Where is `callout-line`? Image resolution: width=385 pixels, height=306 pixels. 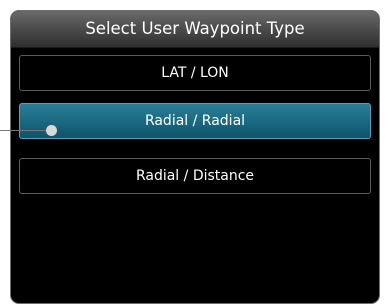
callout-line is located at coordinates (26, 130).